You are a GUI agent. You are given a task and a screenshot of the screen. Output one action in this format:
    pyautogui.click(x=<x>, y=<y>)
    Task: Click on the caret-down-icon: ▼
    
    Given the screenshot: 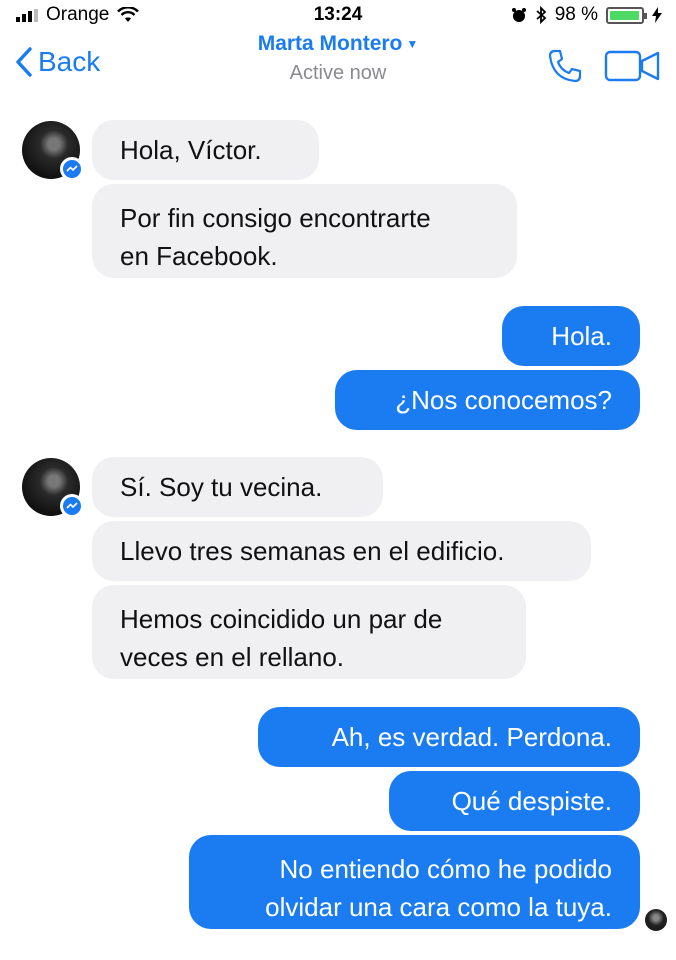 What is the action you would take?
    pyautogui.click(x=412, y=44)
    